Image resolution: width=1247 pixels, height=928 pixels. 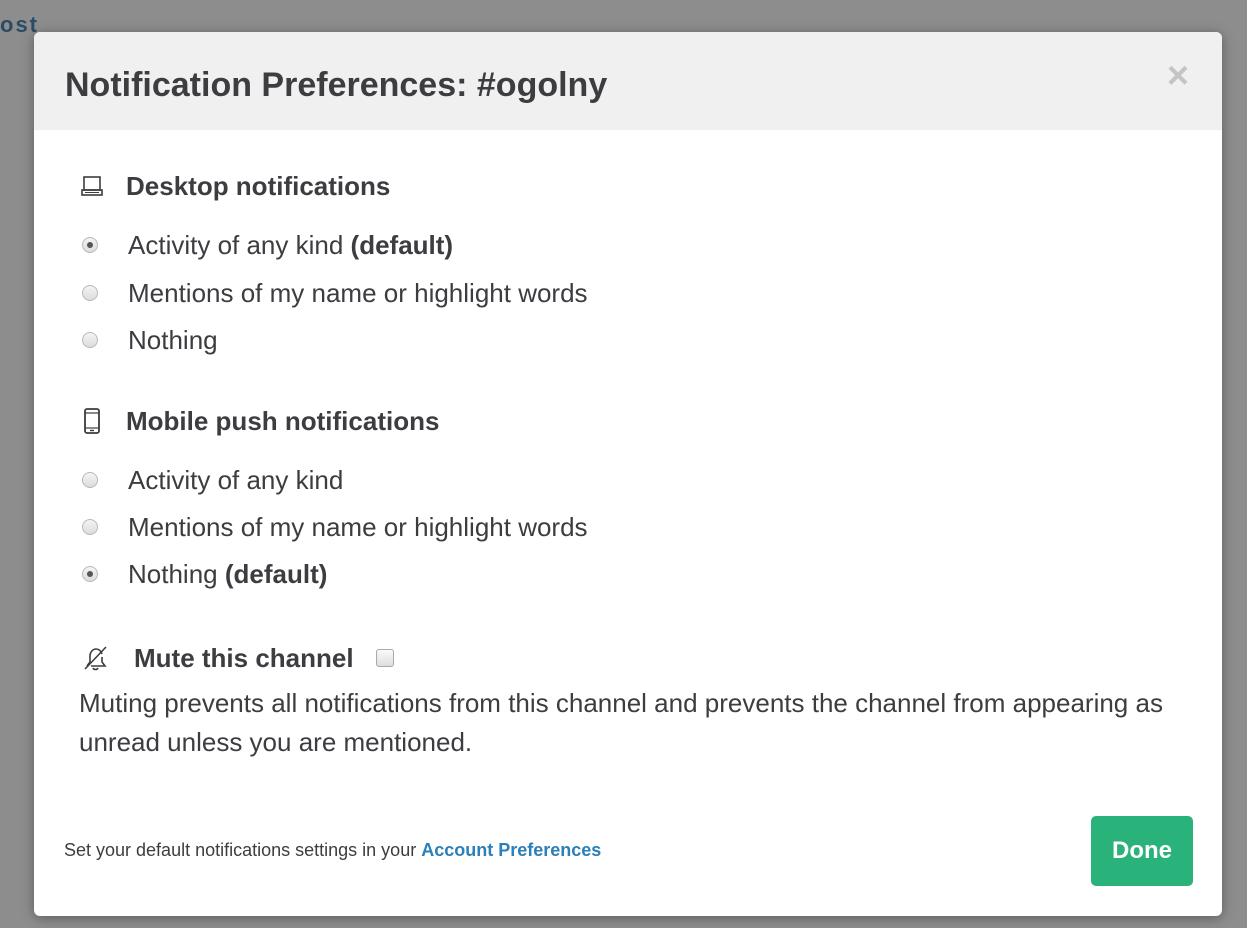 I want to click on mobile-option-nothing: Nothing (default), so click(x=203, y=574).